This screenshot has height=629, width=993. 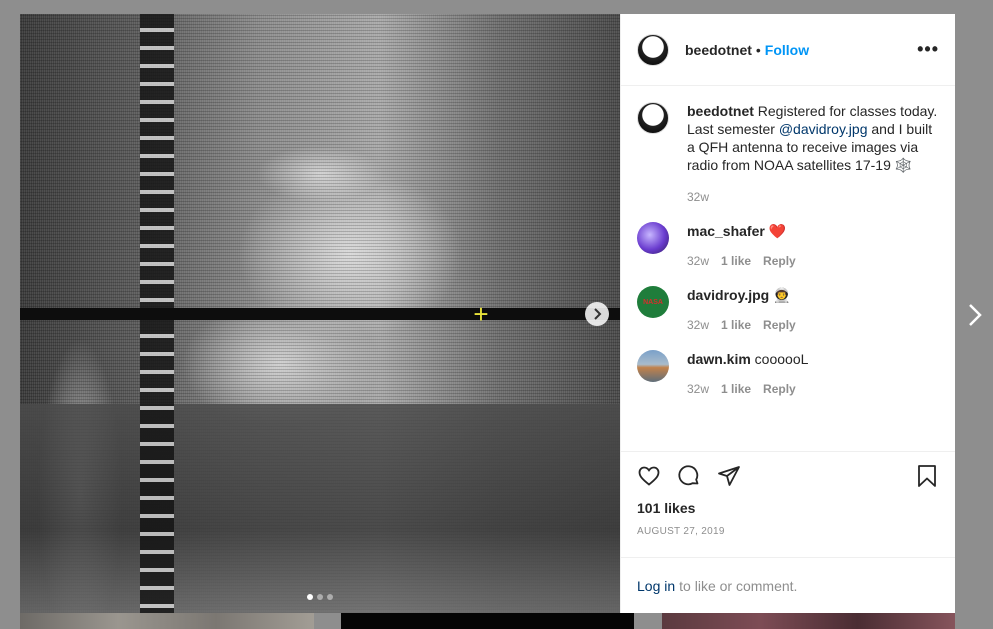 What do you see at coordinates (823, 129) in the screenshot?
I see `caption-mention-link: @davidroy.jpg` at bounding box center [823, 129].